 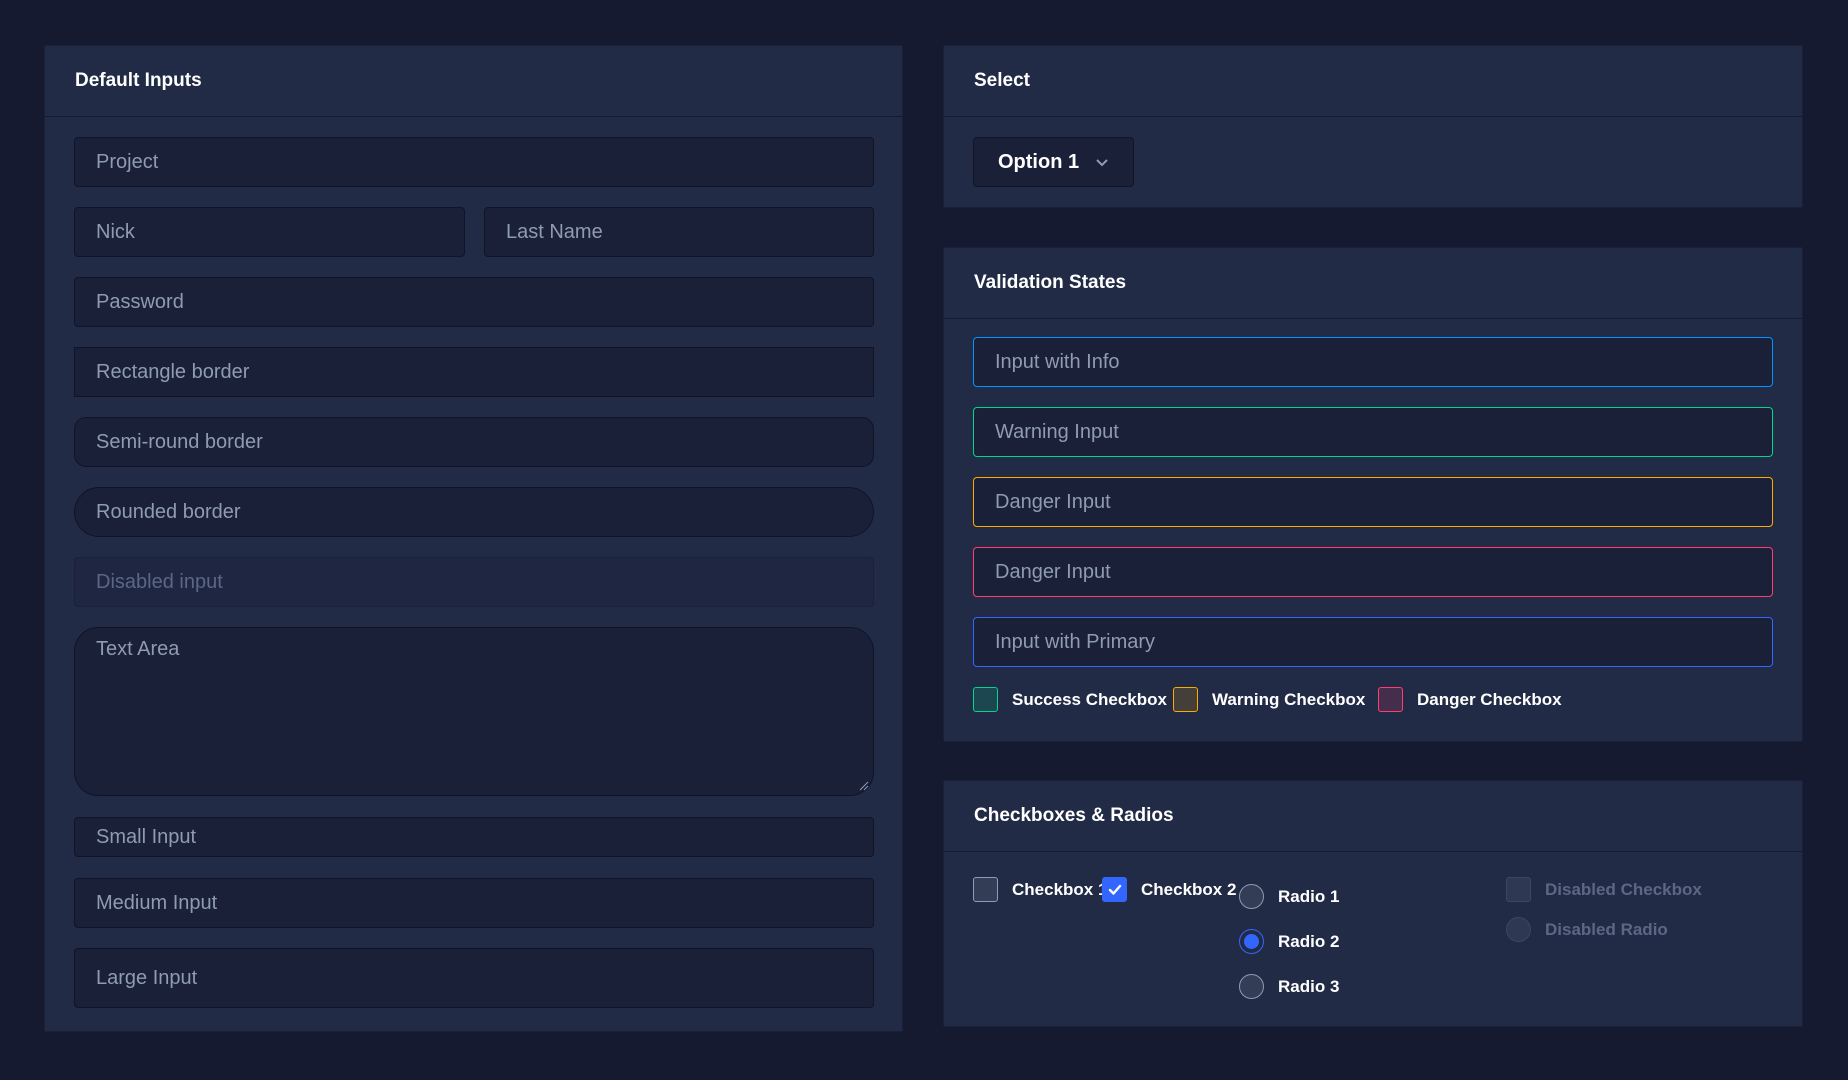 I want to click on checkbox-2-box, so click(x=1114, y=889).